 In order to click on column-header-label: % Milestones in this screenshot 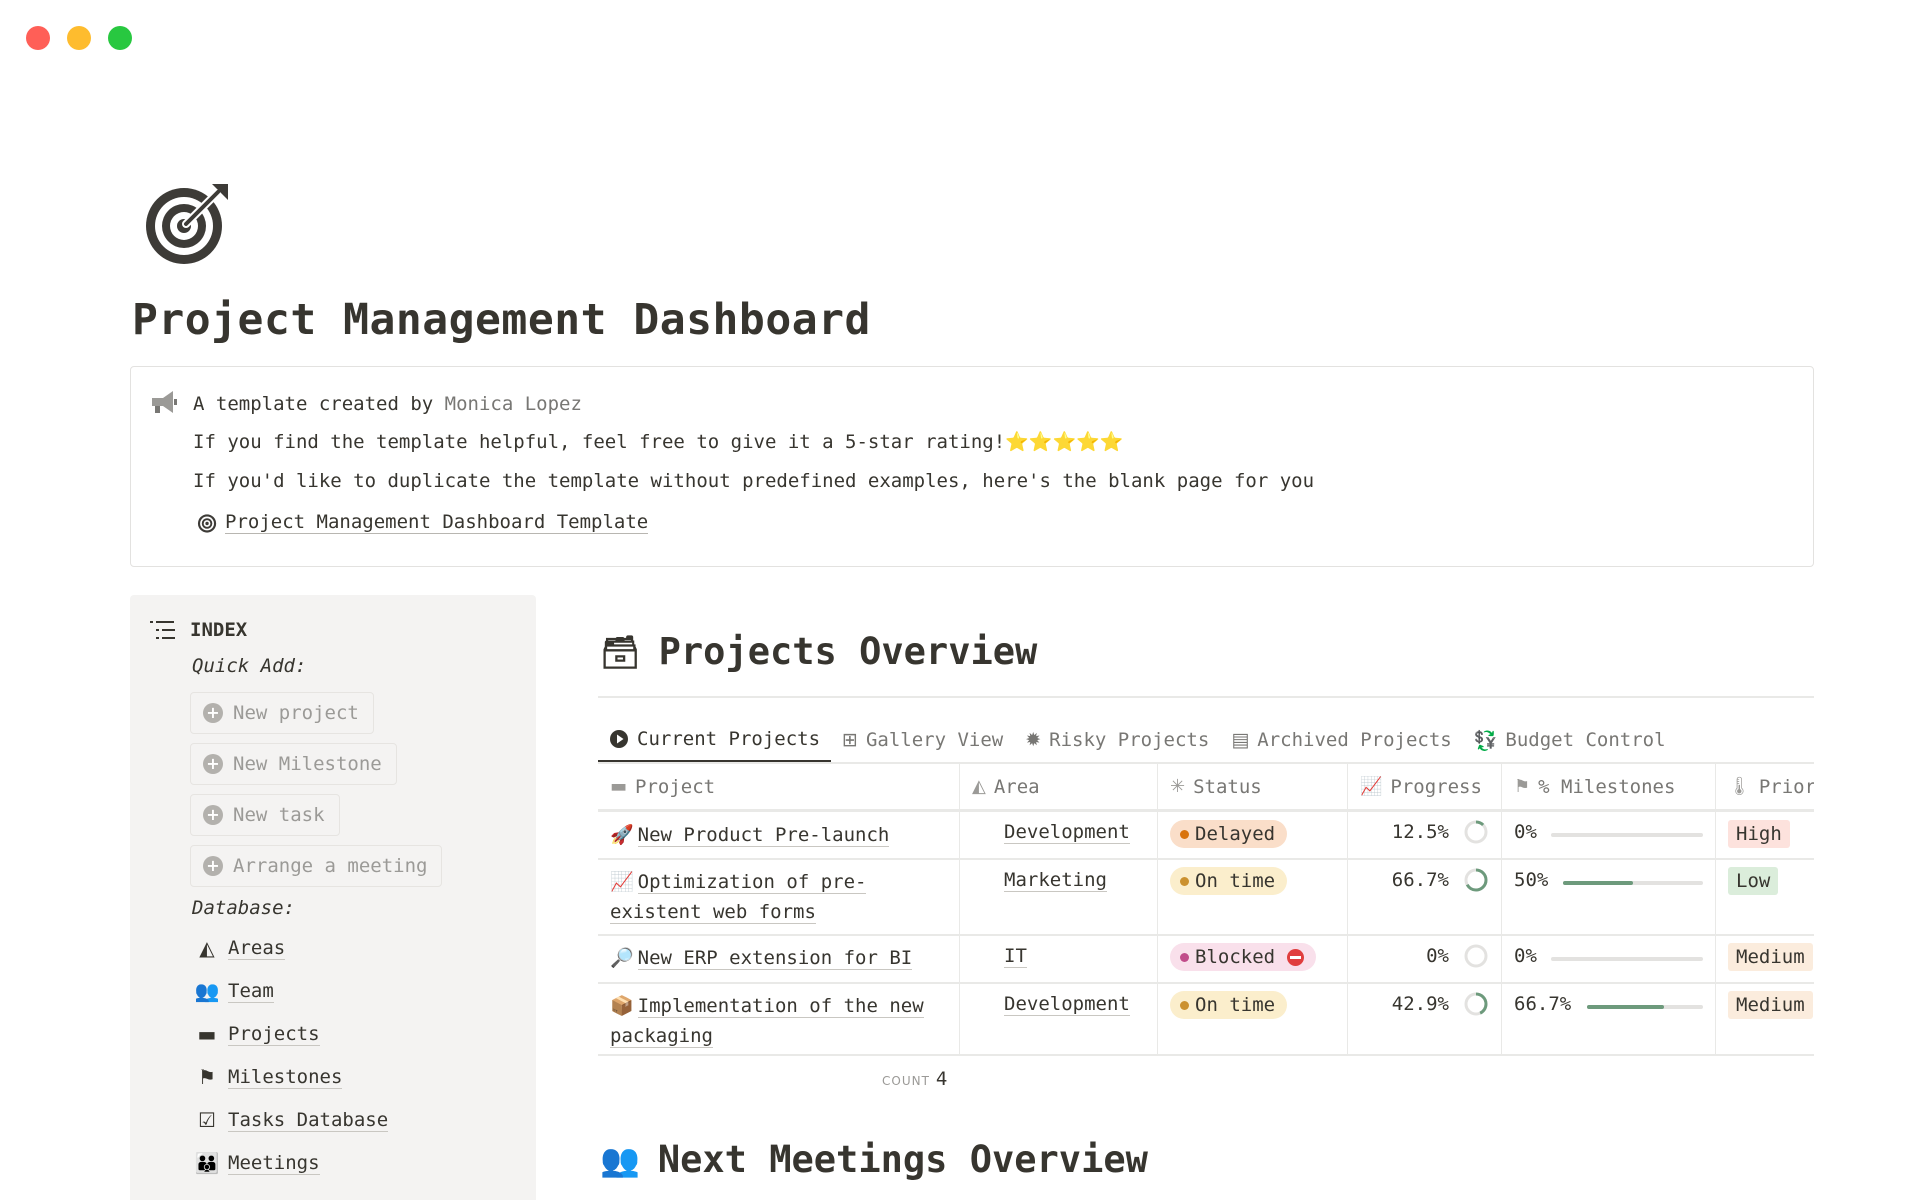, I will do `click(1607, 786)`.